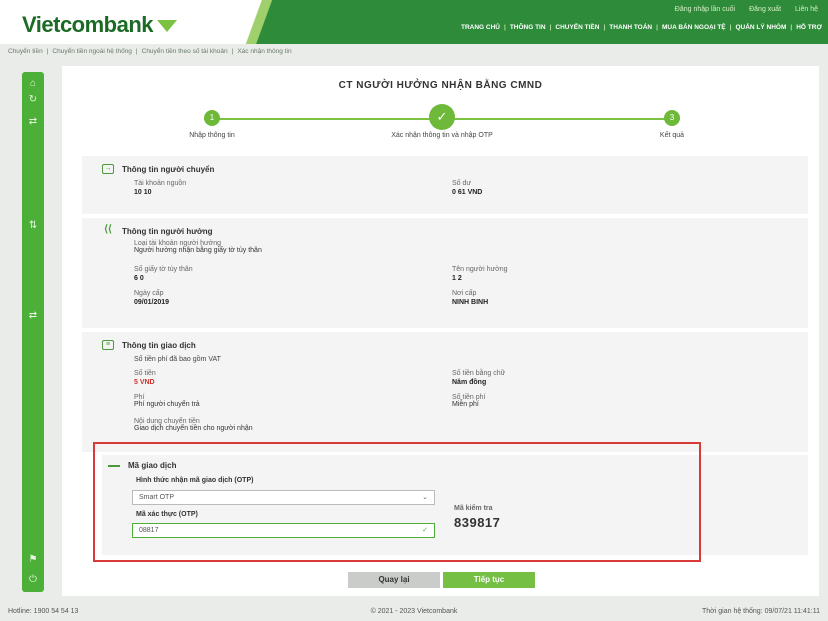 This screenshot has width=828, height=621. What do you see at coordinates (480, 269) in the screenshot?
I see `beneficiary-name-label: Tên người hưởng` at bounding box center [480, 269].